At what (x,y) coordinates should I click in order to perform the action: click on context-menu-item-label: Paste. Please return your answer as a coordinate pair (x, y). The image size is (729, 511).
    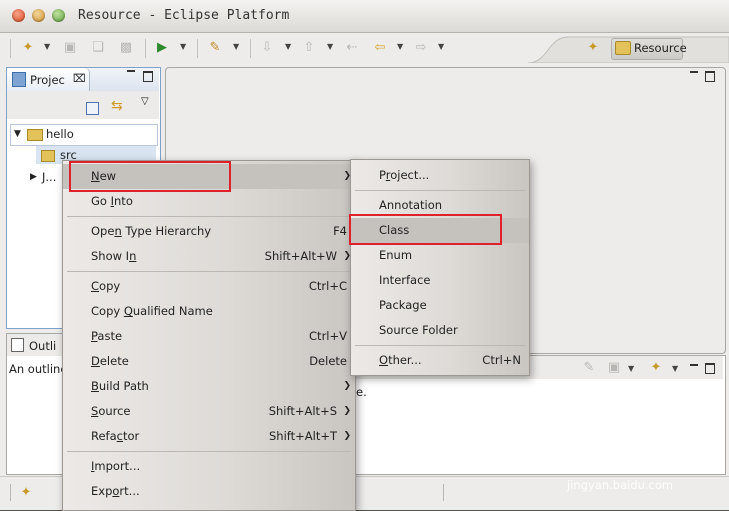
    Looking at the image, I should click on (107, 336).